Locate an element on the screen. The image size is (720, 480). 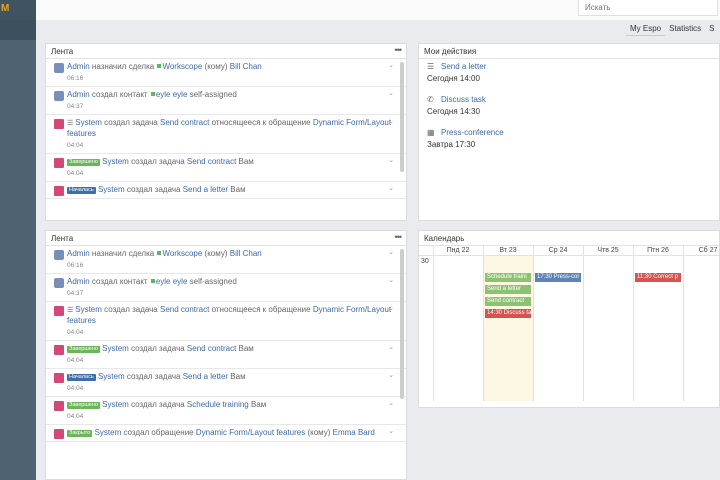
tab-my-espo: My Espo is located at coordinates (646, 29).